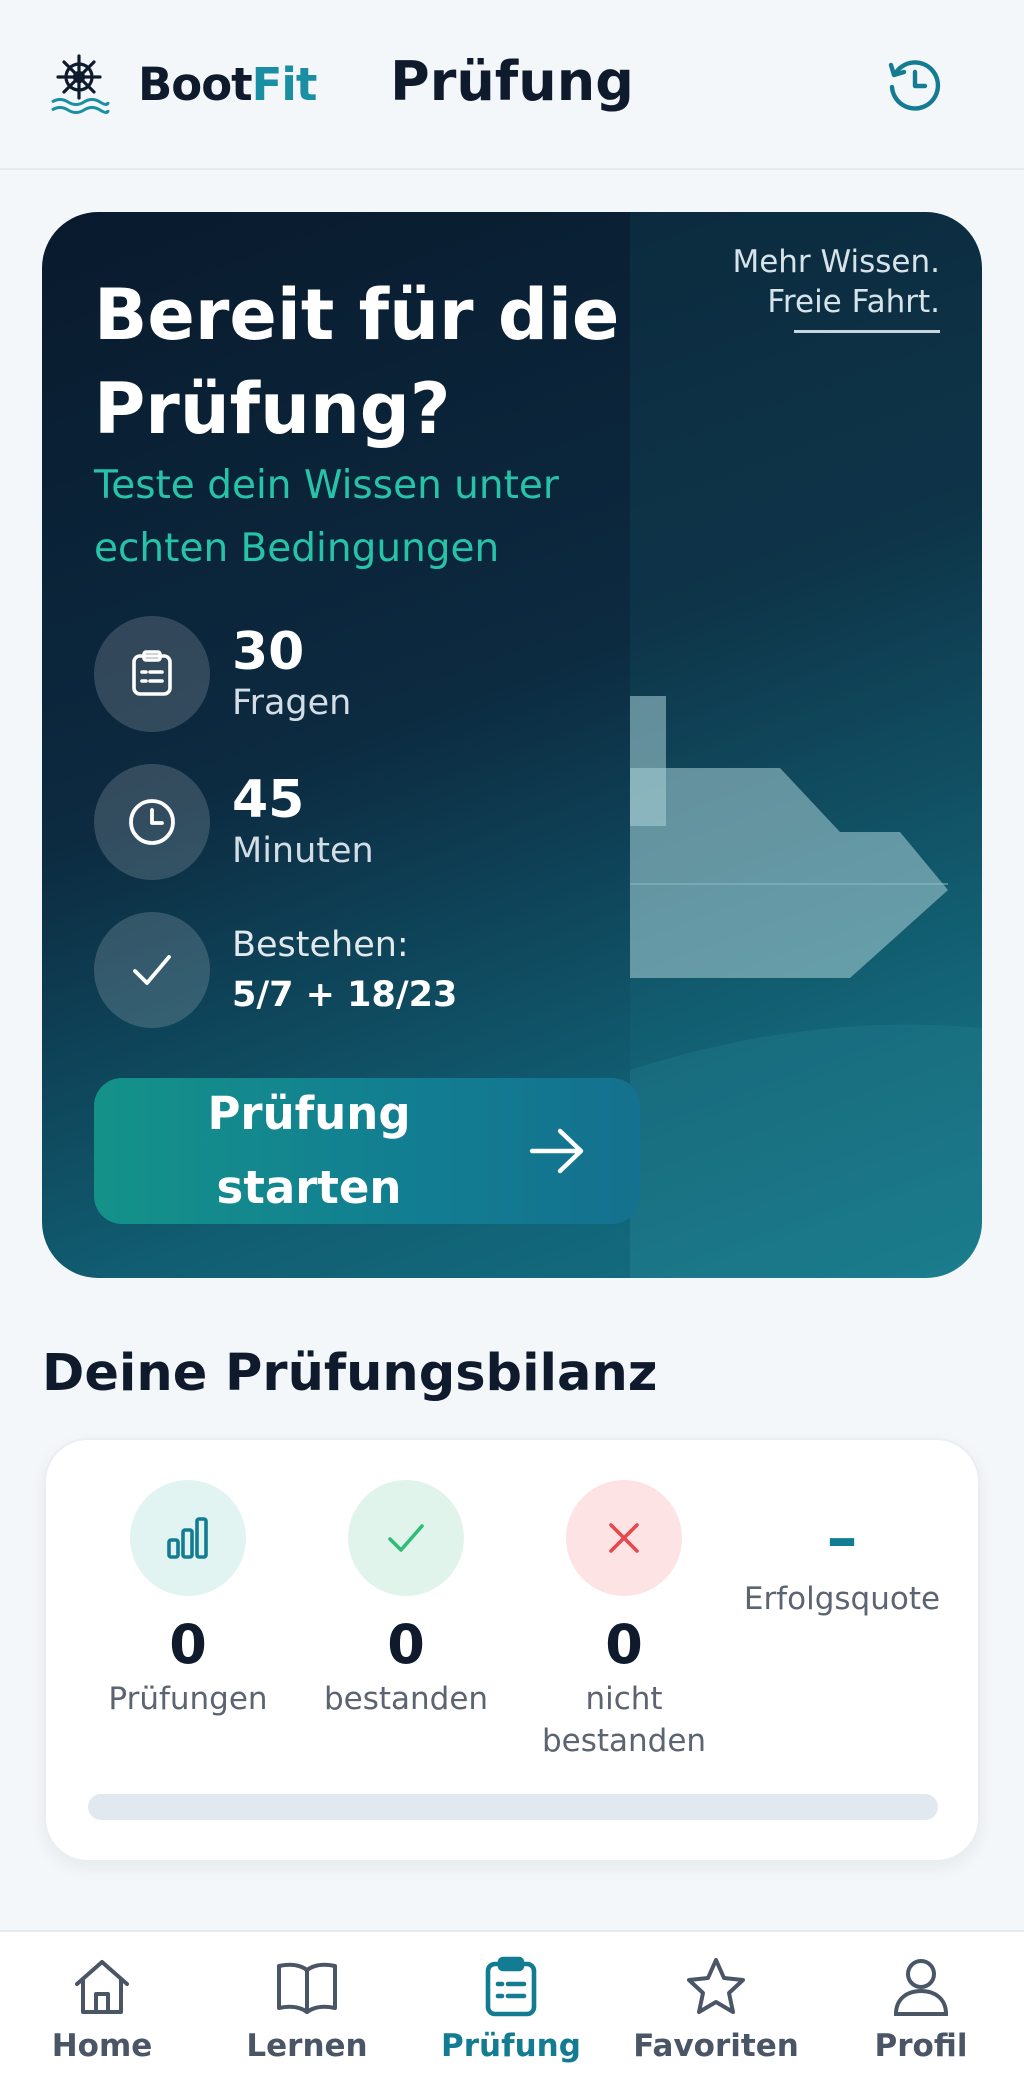  I want to click on book-icon, so click(307, 1988).